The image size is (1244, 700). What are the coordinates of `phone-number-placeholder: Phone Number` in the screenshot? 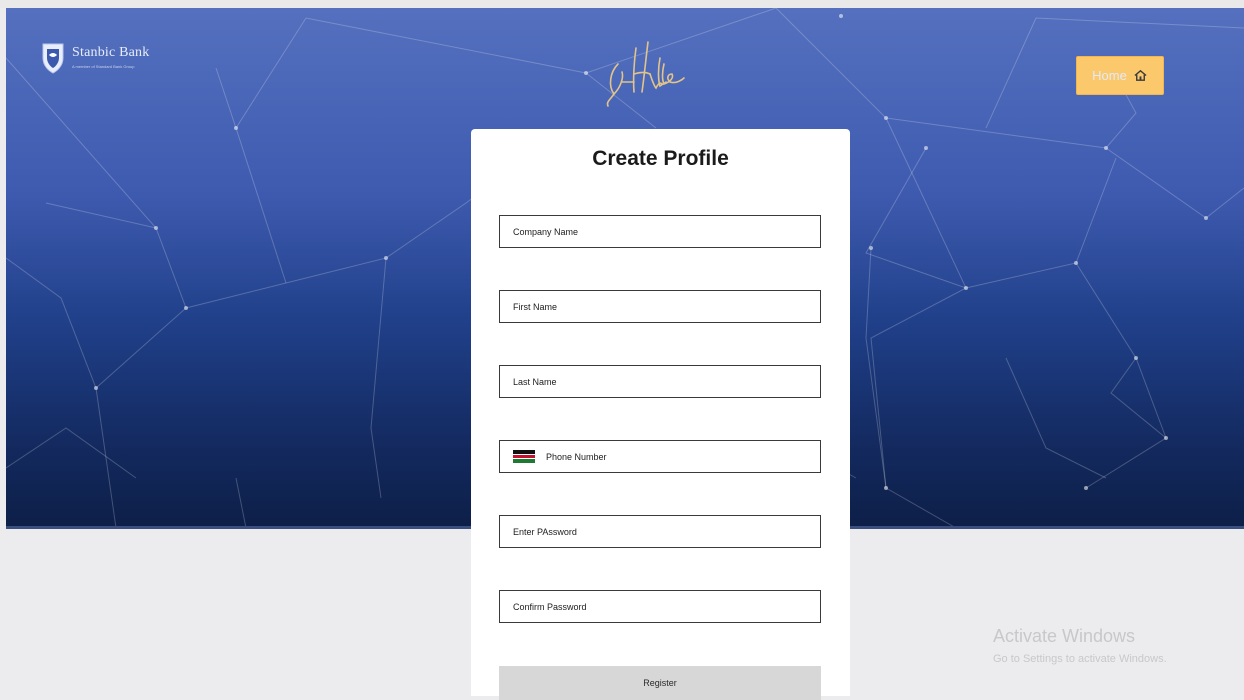 It's located at (576, 456).